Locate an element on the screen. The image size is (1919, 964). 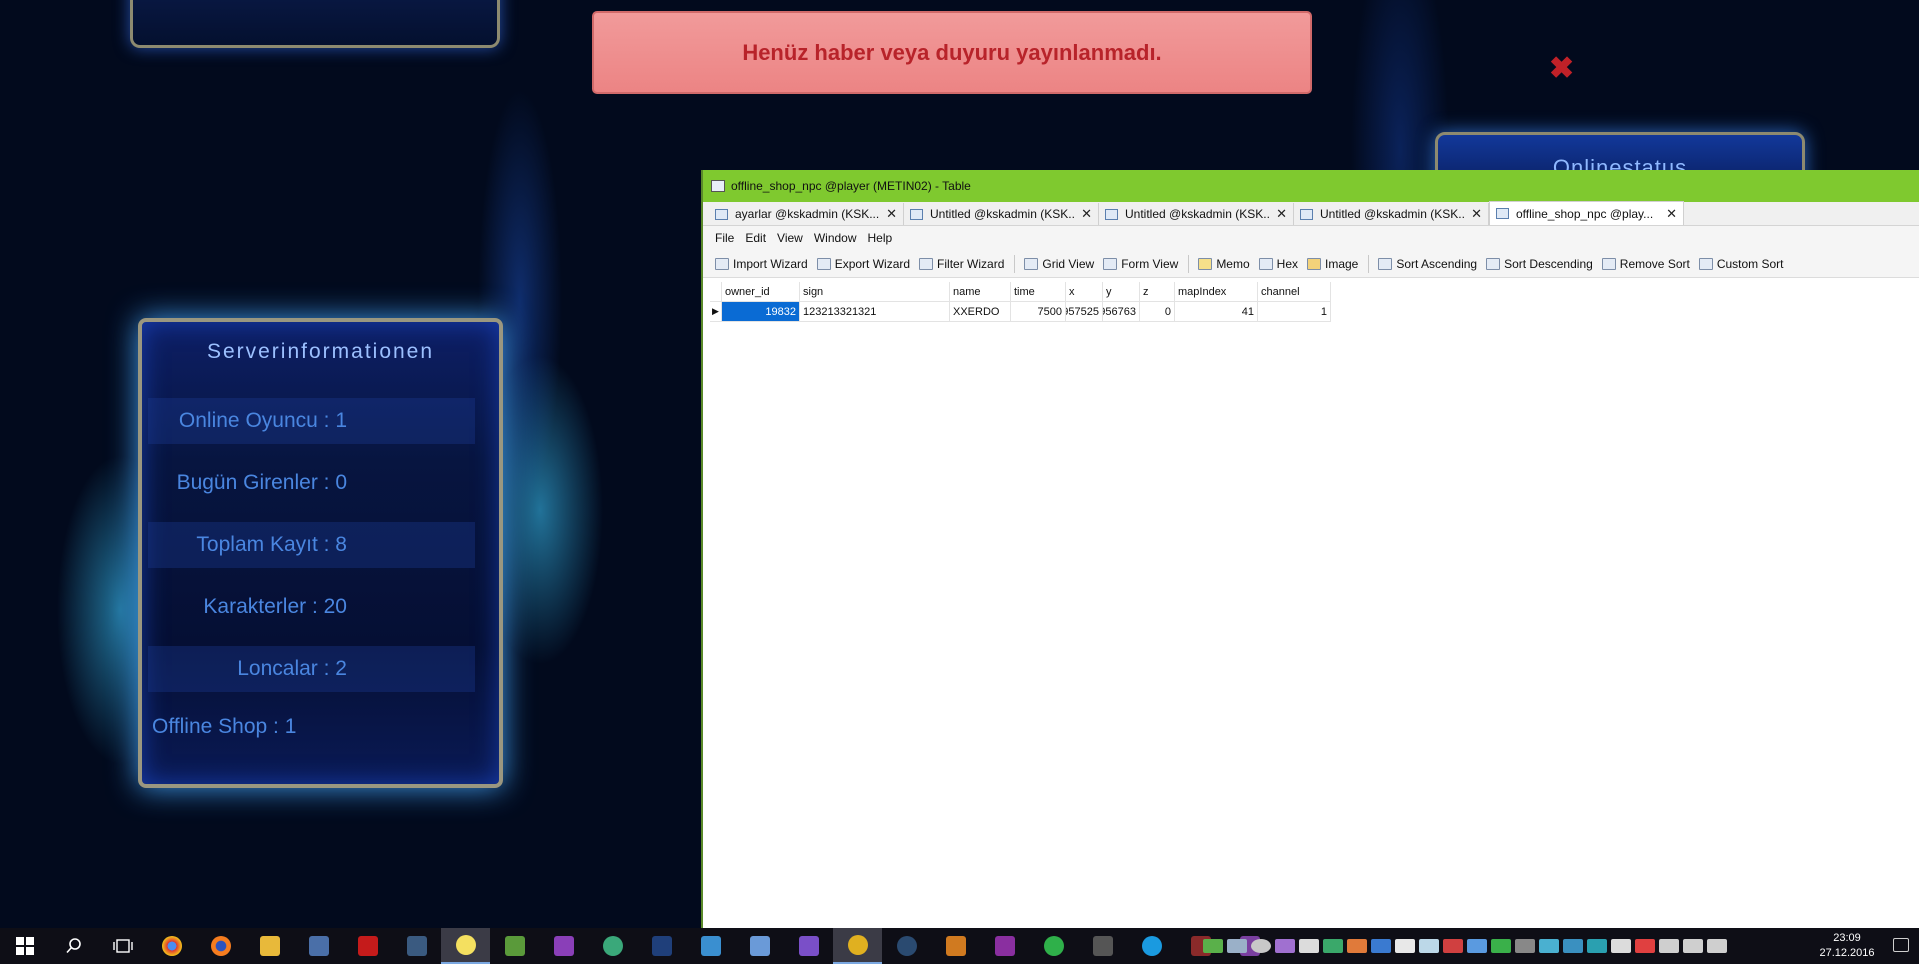
column-header-time: time is located at coordinates (1038, 292).